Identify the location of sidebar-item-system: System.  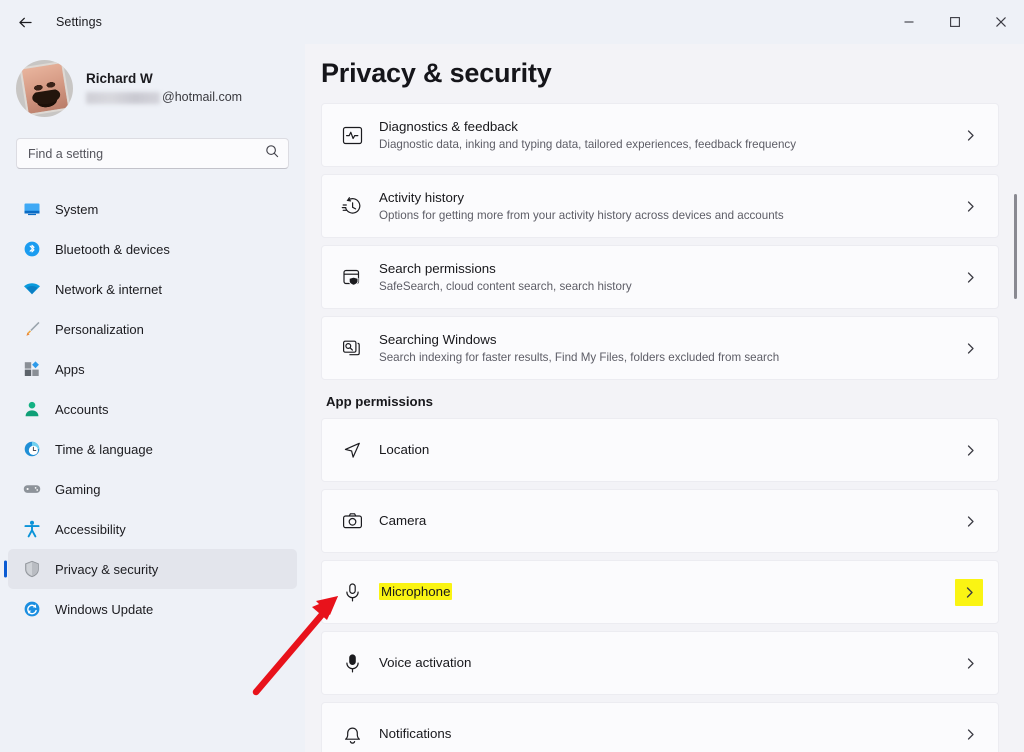
(152, 209).